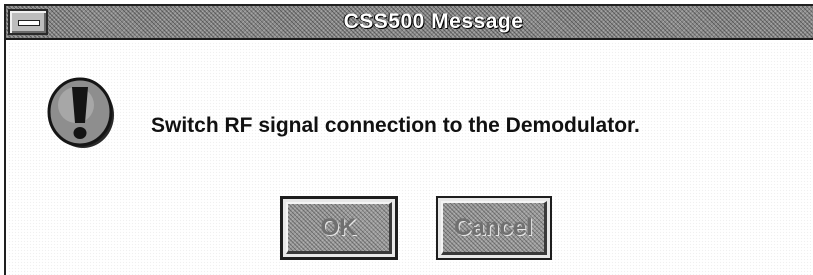  I want to click on window-title: CSS500 Message, so click(433, 21).